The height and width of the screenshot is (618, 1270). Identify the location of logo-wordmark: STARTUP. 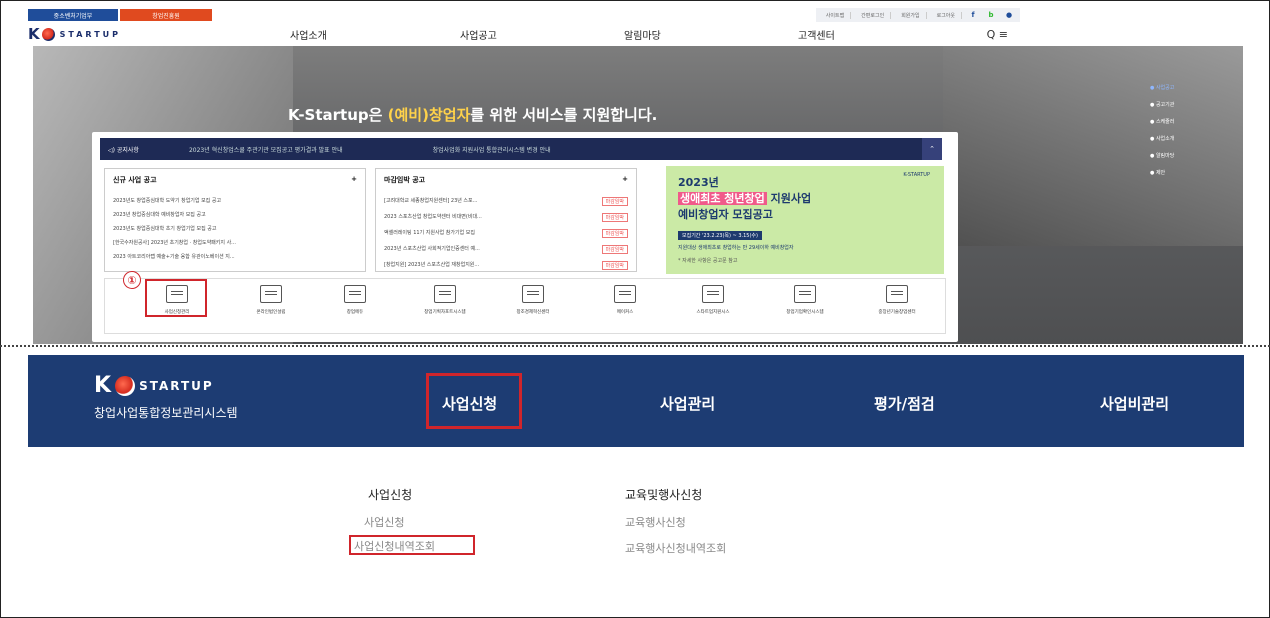
(90, 34).